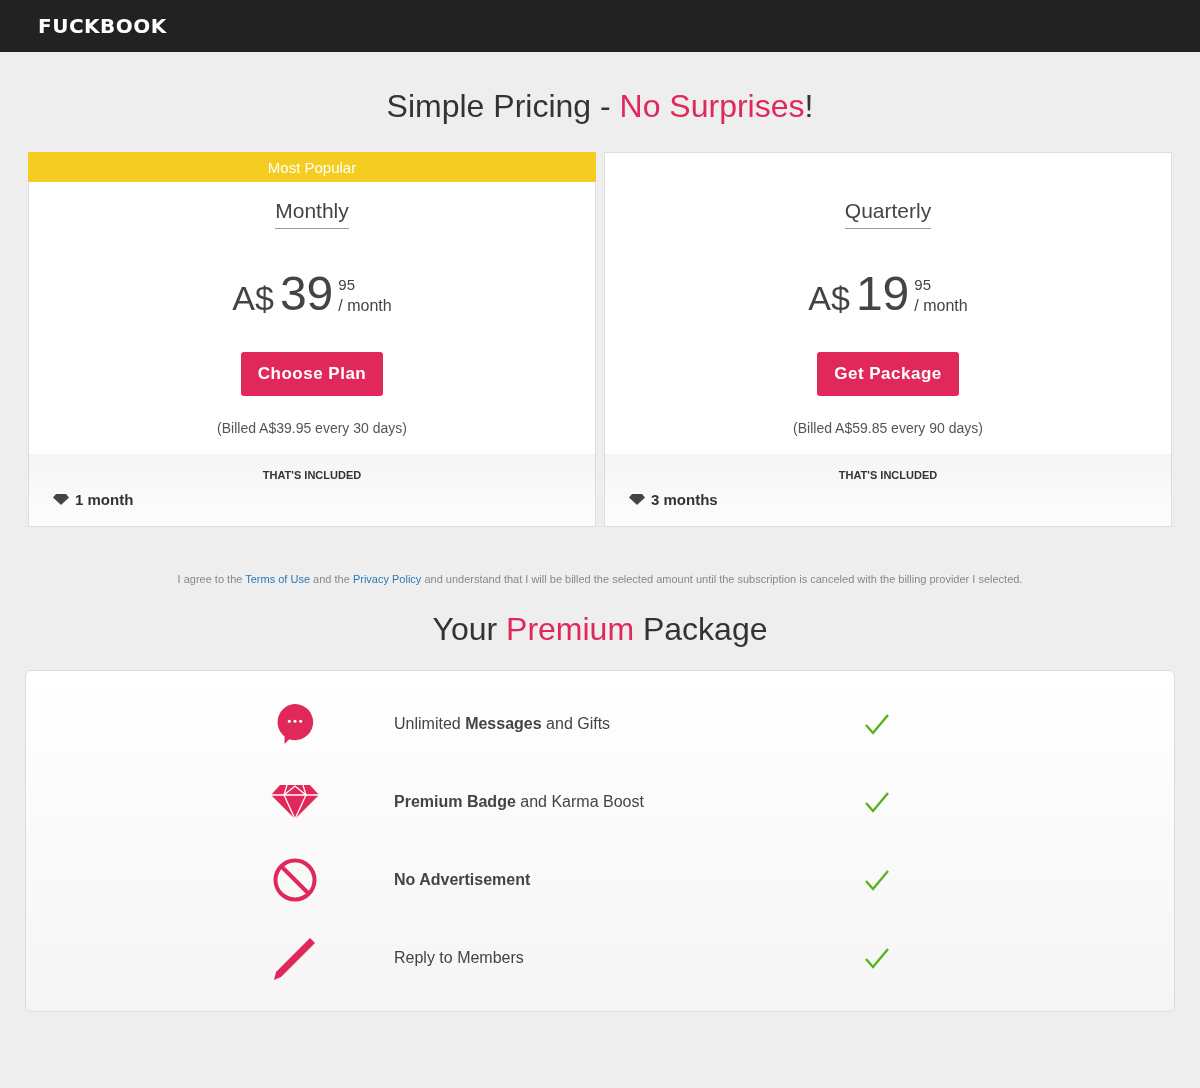  I want to click on terms-text: I agree to the Terms of Use and the Privacy Policy and understand that I will be billed the selected amount until the subscription is canceled with the billing provider I selected., so click(600, 579).